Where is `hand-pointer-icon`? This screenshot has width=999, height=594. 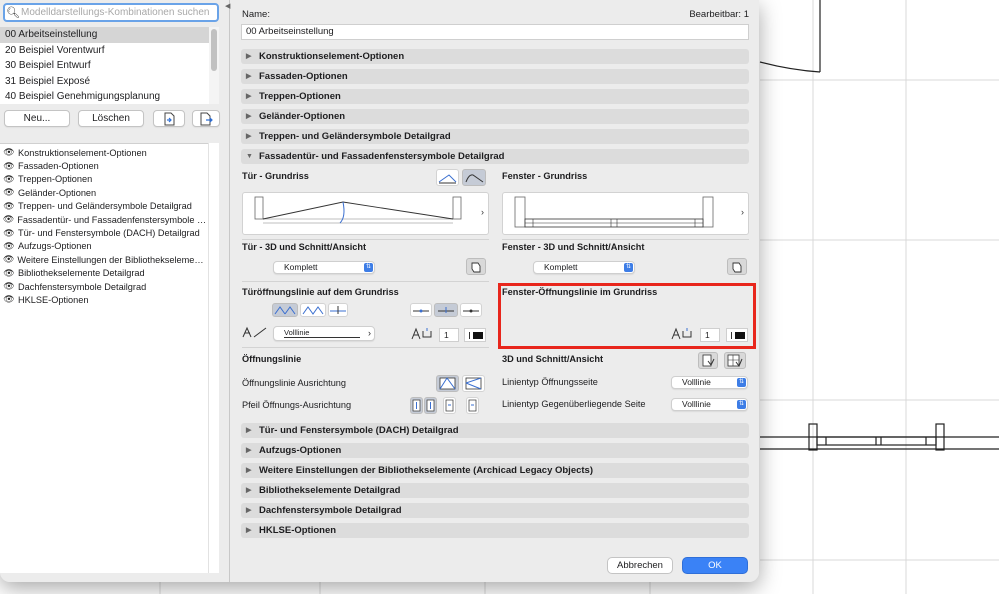 hand-pointer-icon is located at coordinates (476, 267).